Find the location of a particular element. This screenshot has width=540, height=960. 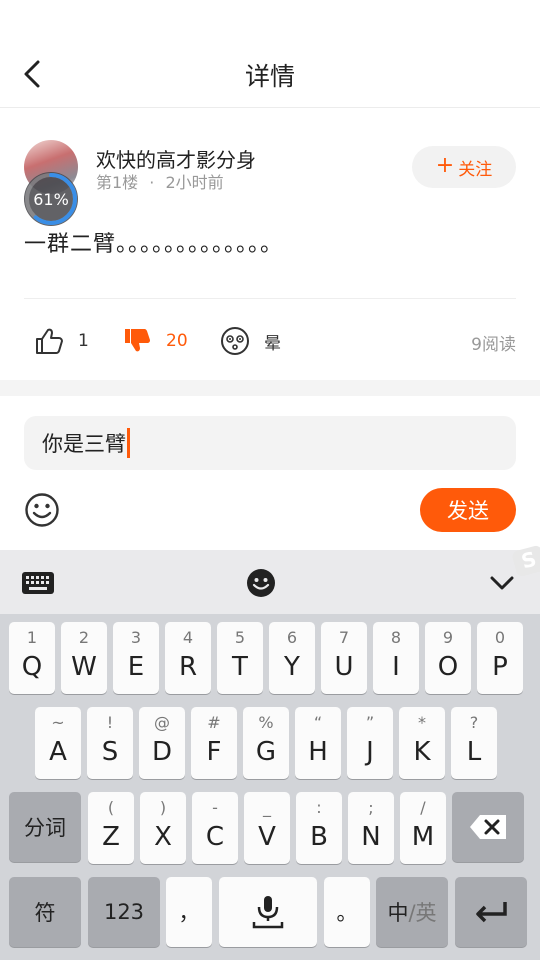

post-actions: 1 20 晕 9阅读 is located at coordinates (270, 341).